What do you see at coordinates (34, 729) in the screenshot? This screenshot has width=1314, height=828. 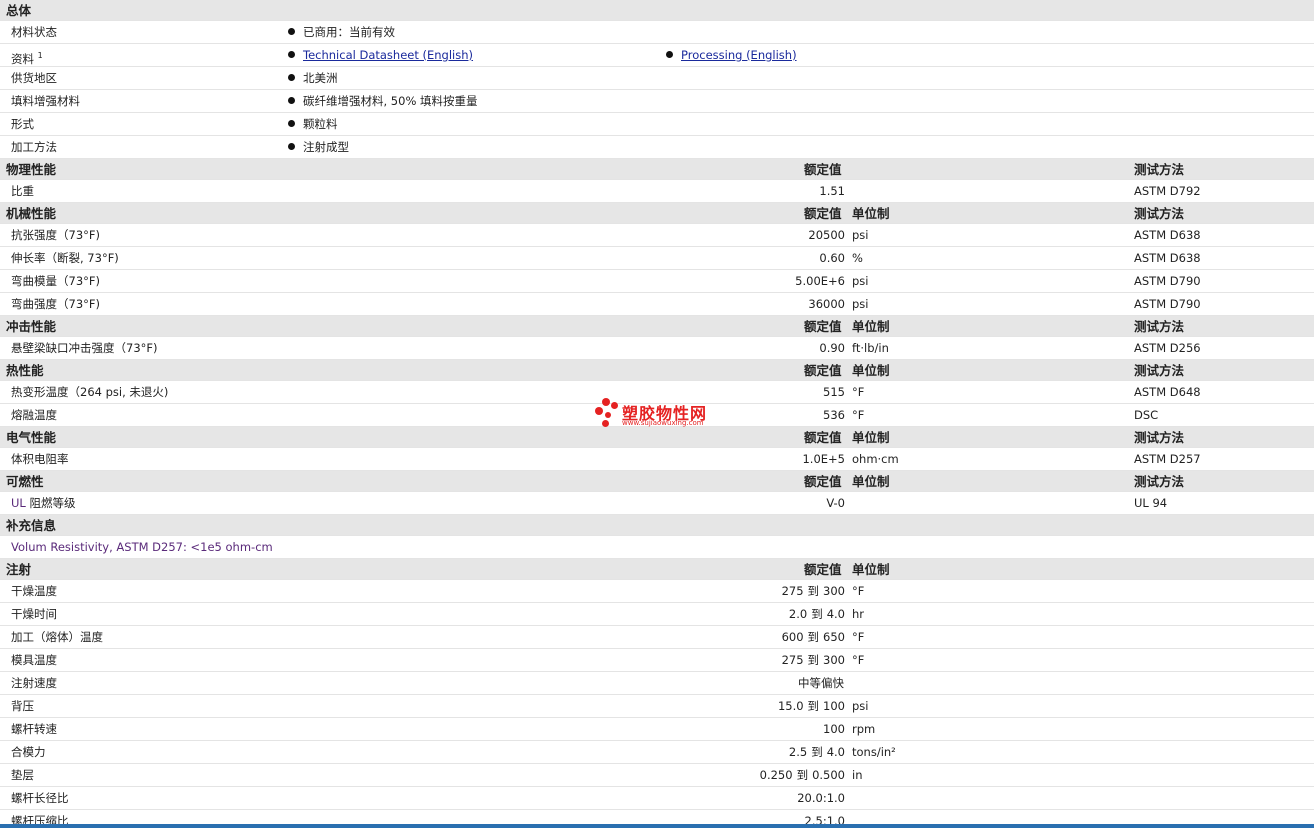 I see `row-label: 螺杆转速` at bounding box center [34, 729].